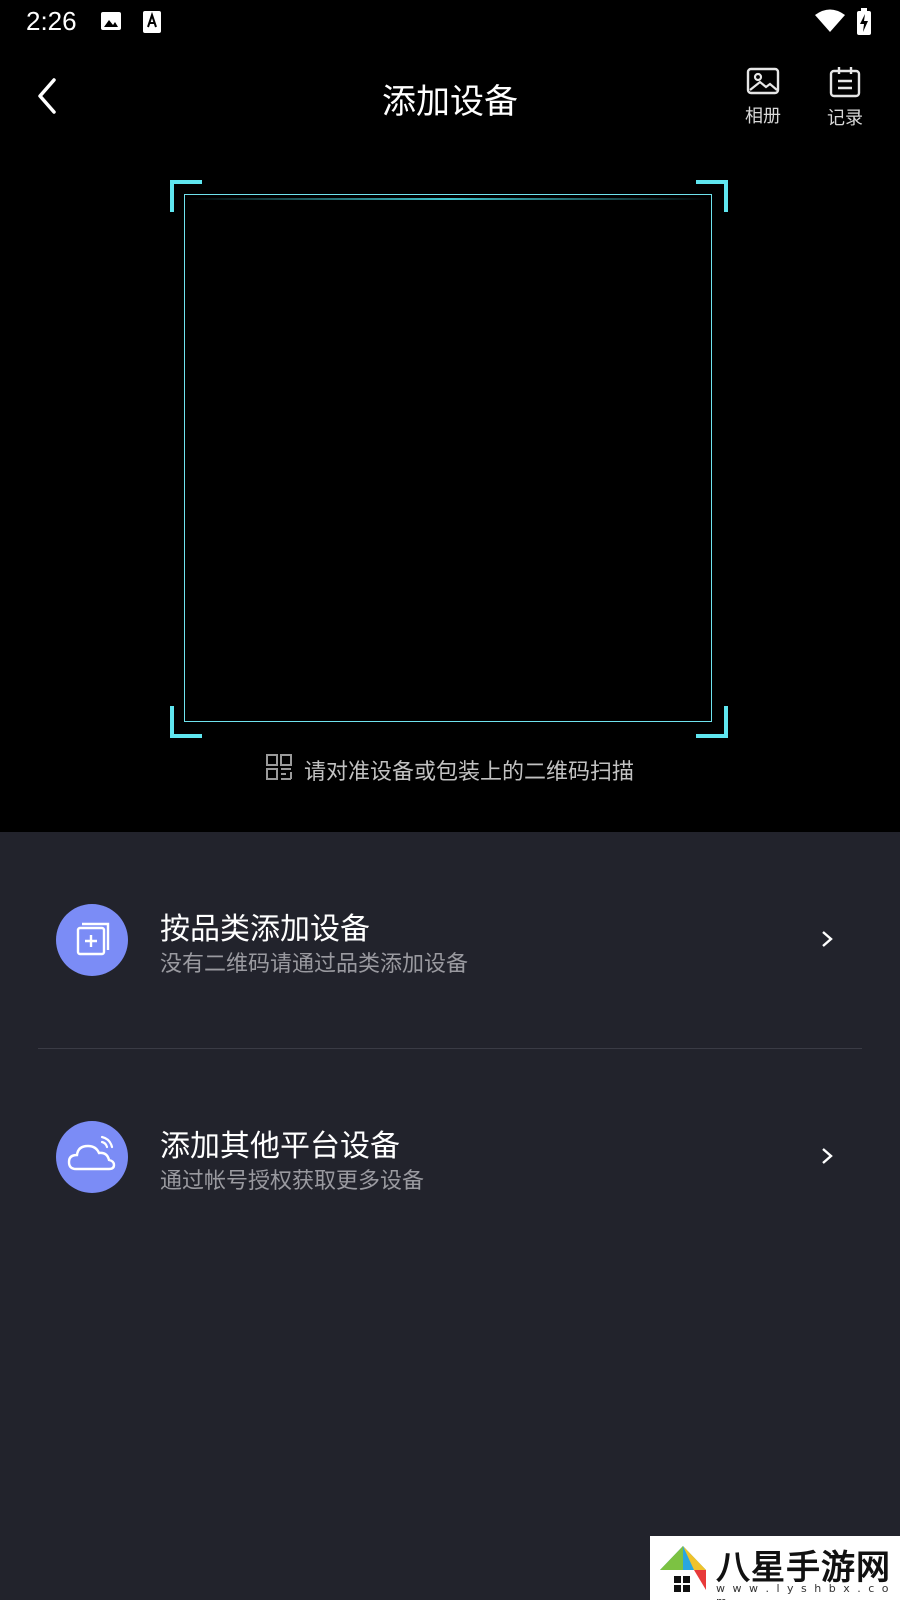 This screenshot has height=1600, width=900. What do you see at coordinates (803, 1591) in the screenshot?
I see `watermark-url: w w w . l y s h b x . c o m` at bounding box center [803, 1591].